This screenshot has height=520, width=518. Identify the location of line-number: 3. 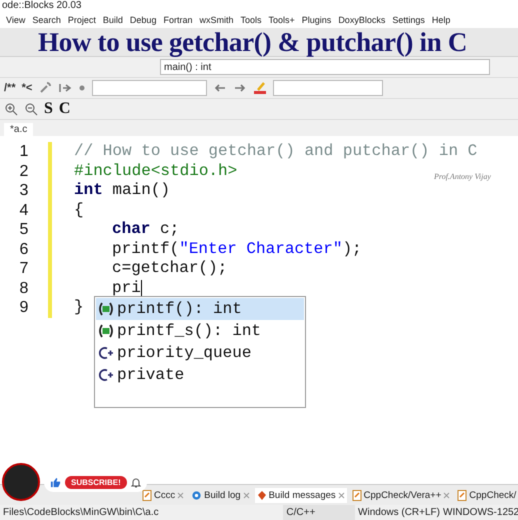
(24, 190).